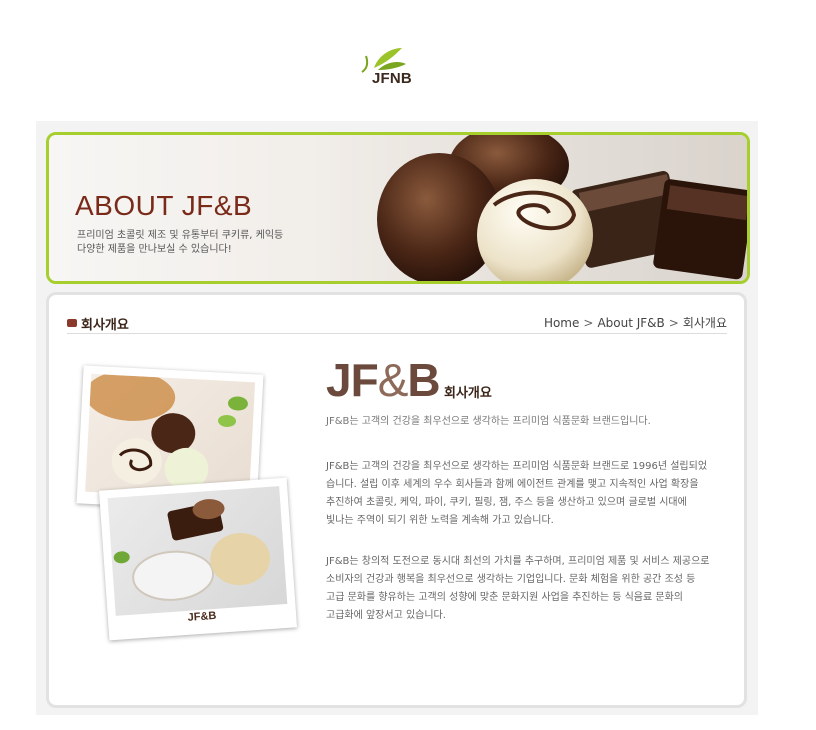 The image size is (816, 730). I want to click on logo-text: JFNB, so click(392, 78).